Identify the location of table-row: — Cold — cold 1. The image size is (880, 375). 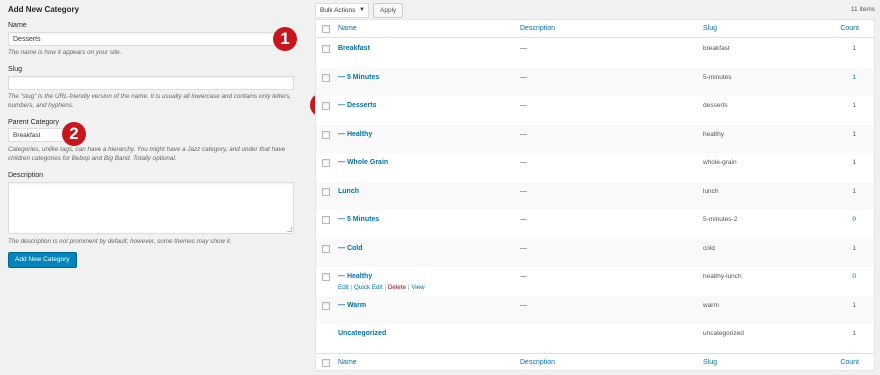
(595, 252).